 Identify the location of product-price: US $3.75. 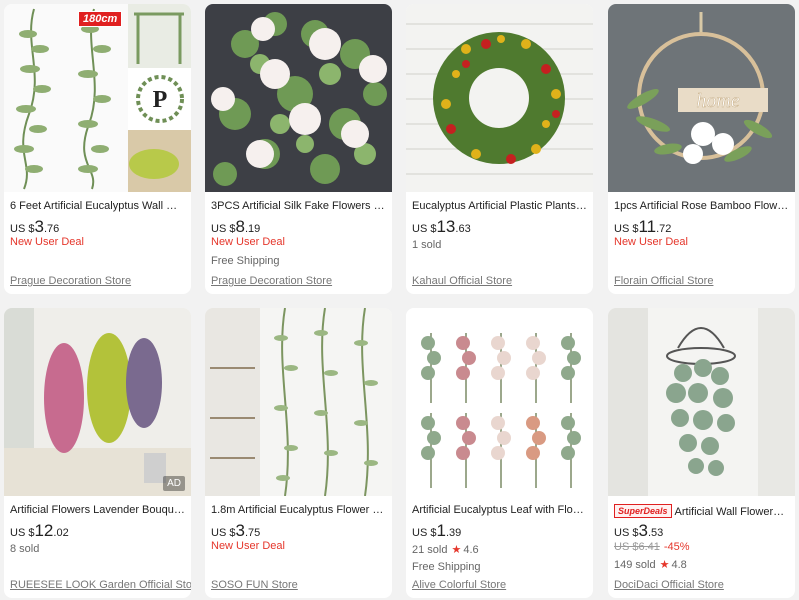
(236, 530).